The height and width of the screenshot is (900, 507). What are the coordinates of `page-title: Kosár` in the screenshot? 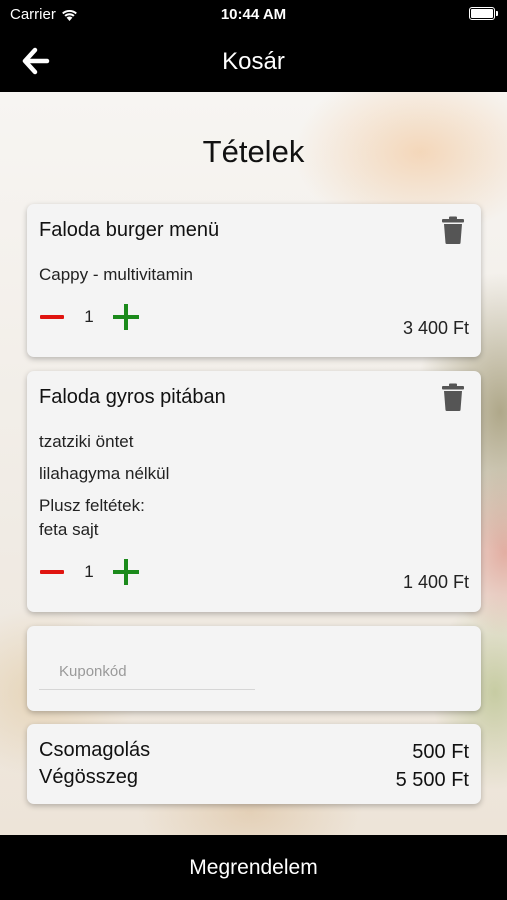 It's located at (253, 61).